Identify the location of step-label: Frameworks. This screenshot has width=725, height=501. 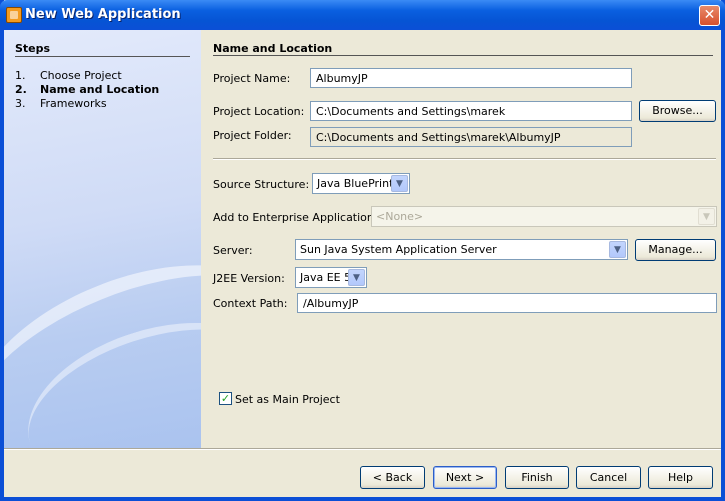
(73, 103).